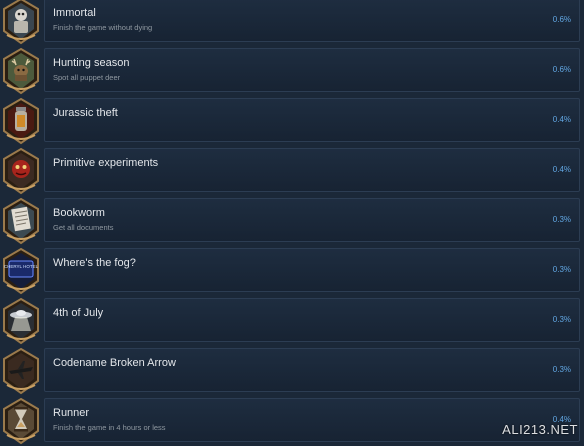 This screenshot has height=446, width=584. I want to click on achievement-row: Primitive experiments 0.4%, so click(292, 171).